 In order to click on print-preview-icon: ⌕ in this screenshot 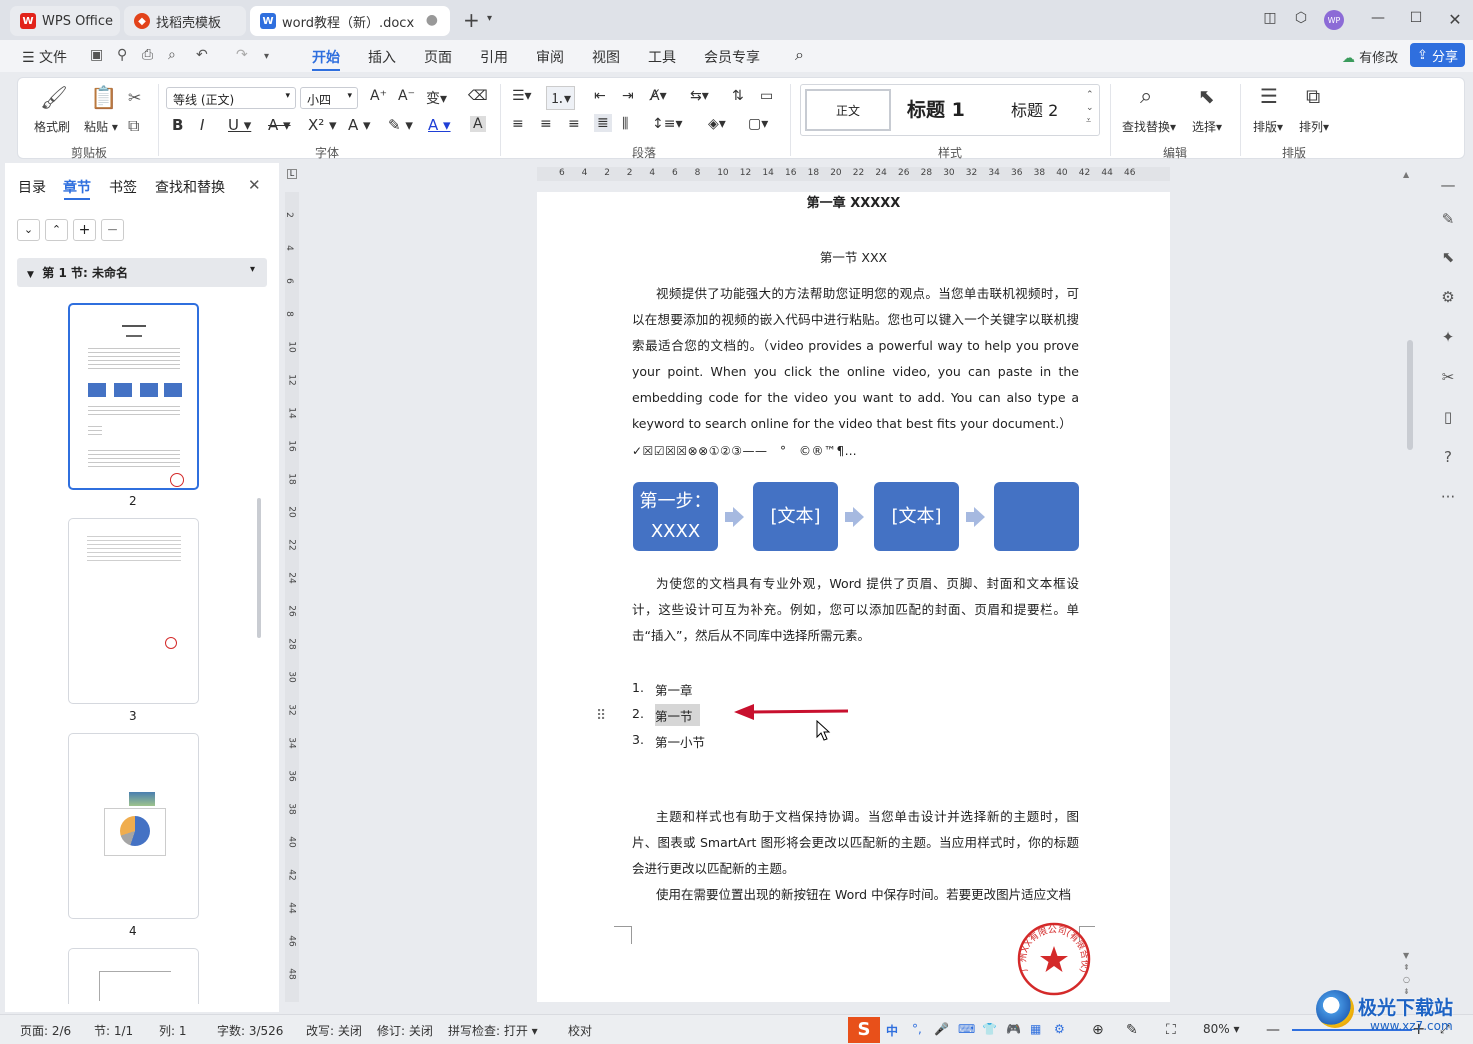, I will do `click(172, 55)`.